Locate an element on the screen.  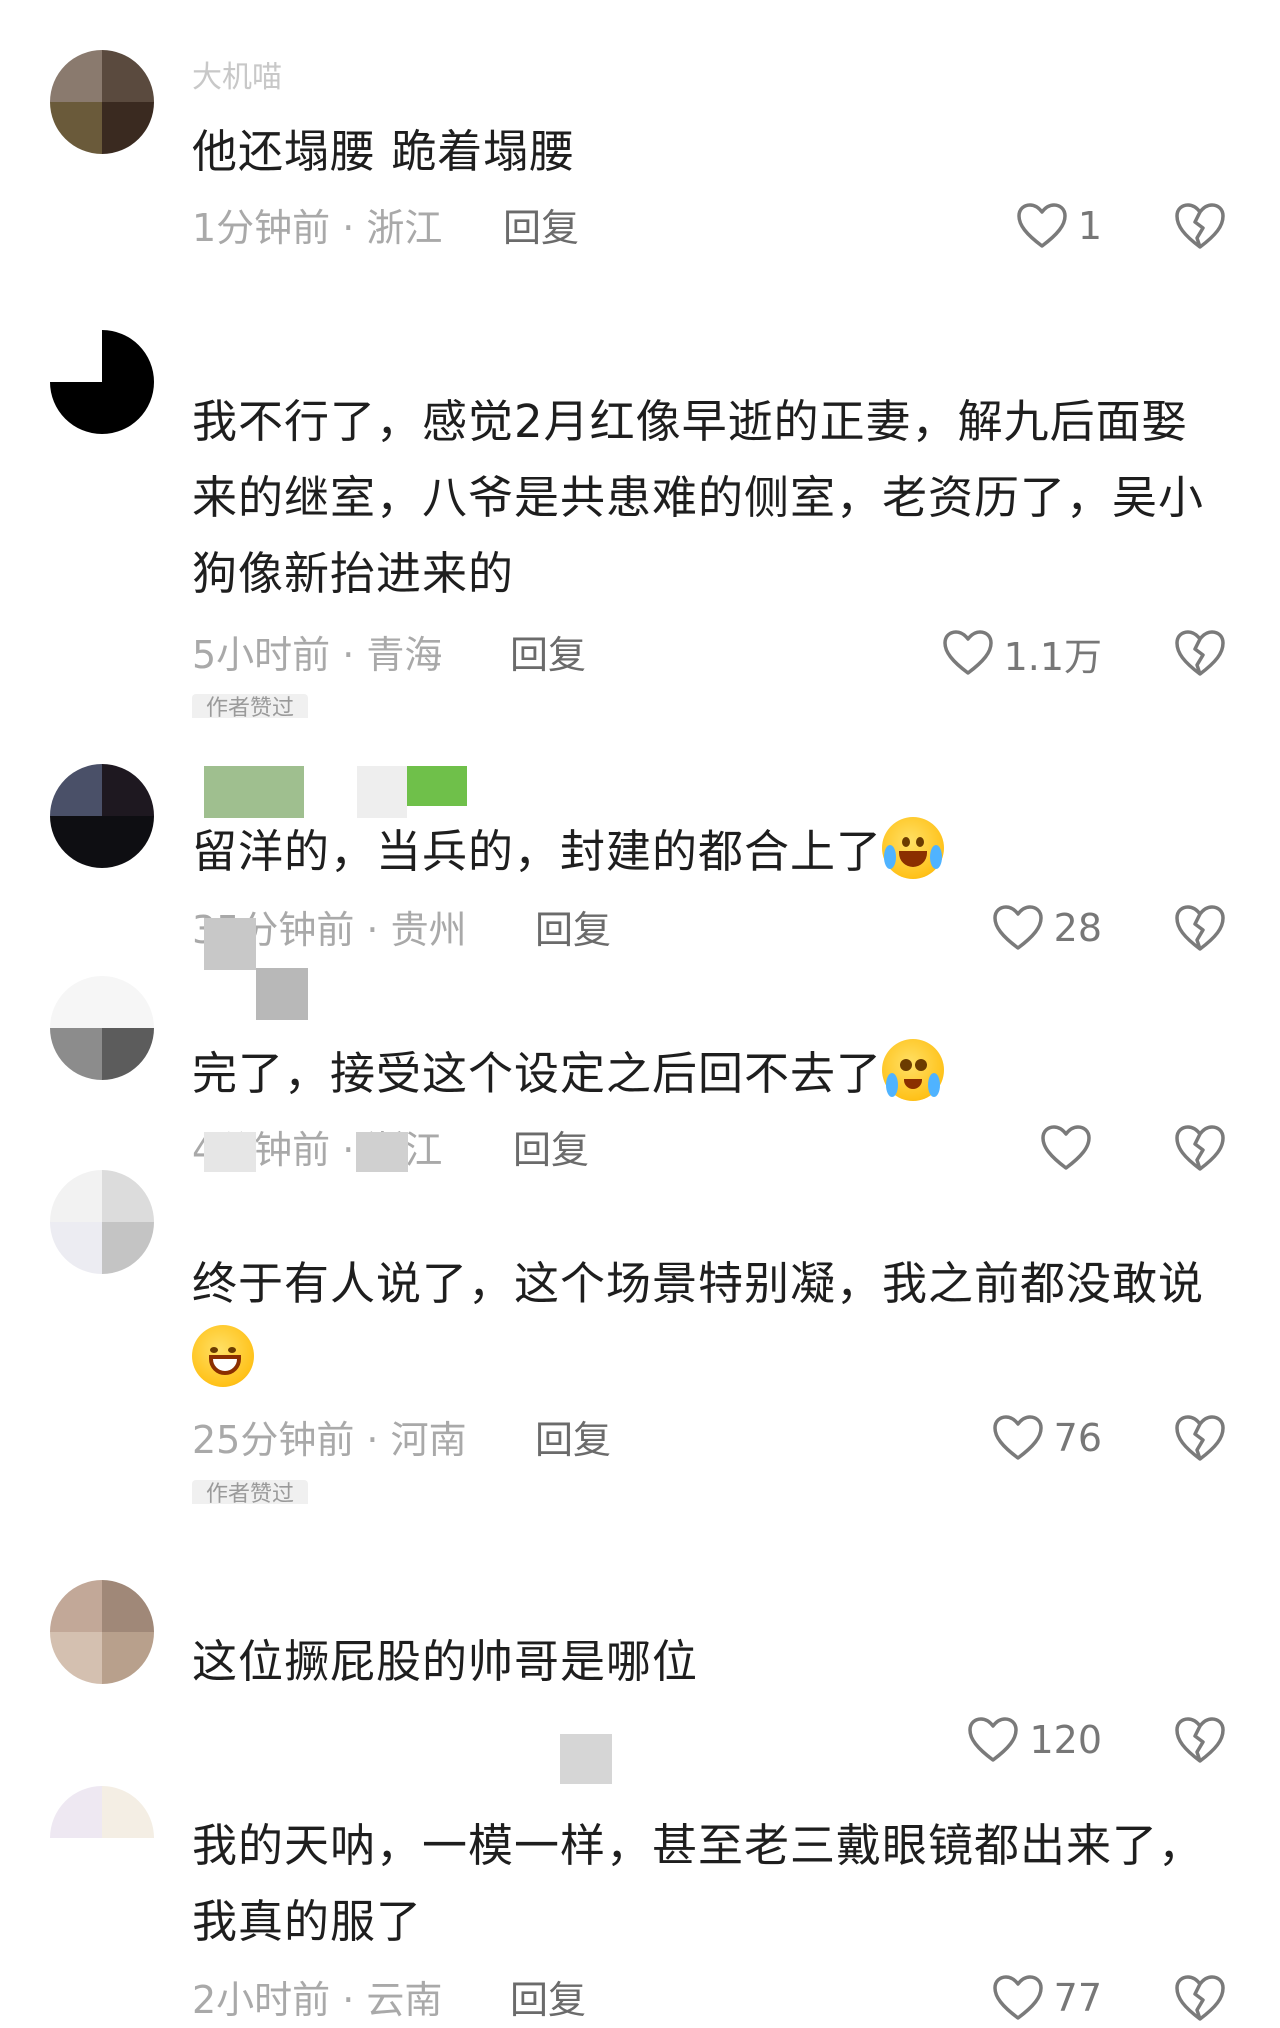
comment-text-body: 完了，接受这个设定之后回不去了 is located at coordinates (537, 1073).